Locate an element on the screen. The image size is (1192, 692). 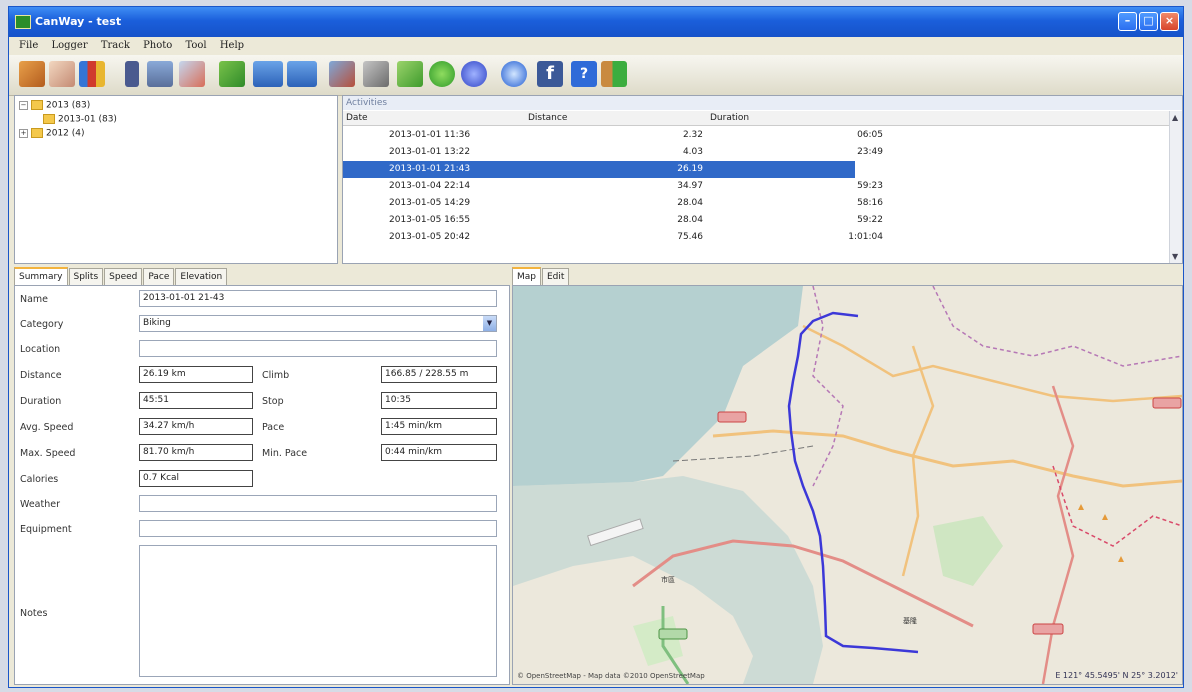
location-label: Location is located at coordinates (40, 349).